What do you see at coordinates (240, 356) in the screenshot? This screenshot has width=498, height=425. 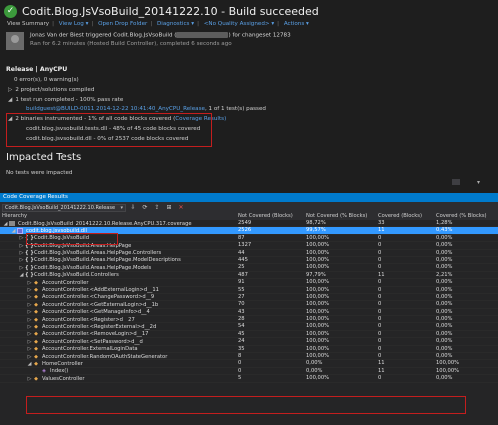 I see `not-covered-blocks-cell: 8` at bounding box center [240, 356].